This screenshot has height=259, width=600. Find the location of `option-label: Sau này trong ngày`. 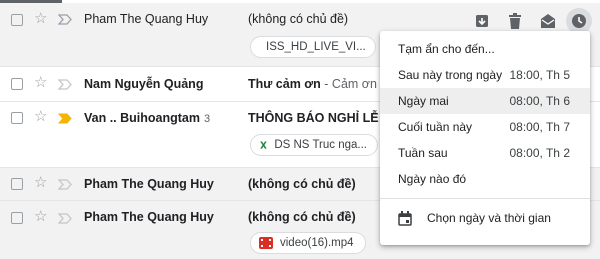

option-label: Sau này trong ngày is located at coordinates (450, 75).